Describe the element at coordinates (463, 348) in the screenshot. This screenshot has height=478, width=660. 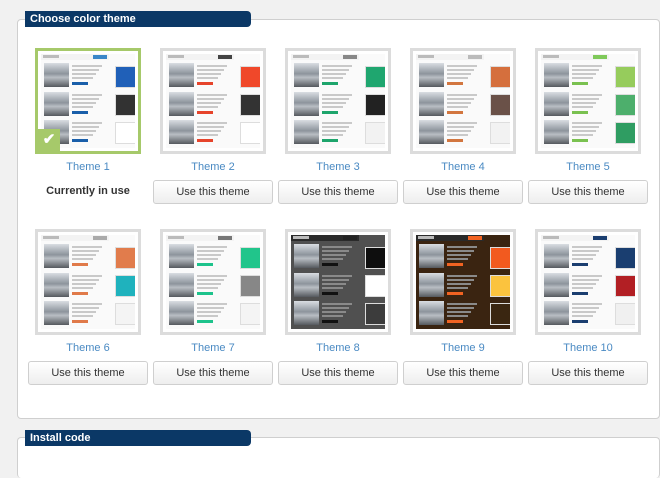
I see `theme-name: Theme 9` at that location.